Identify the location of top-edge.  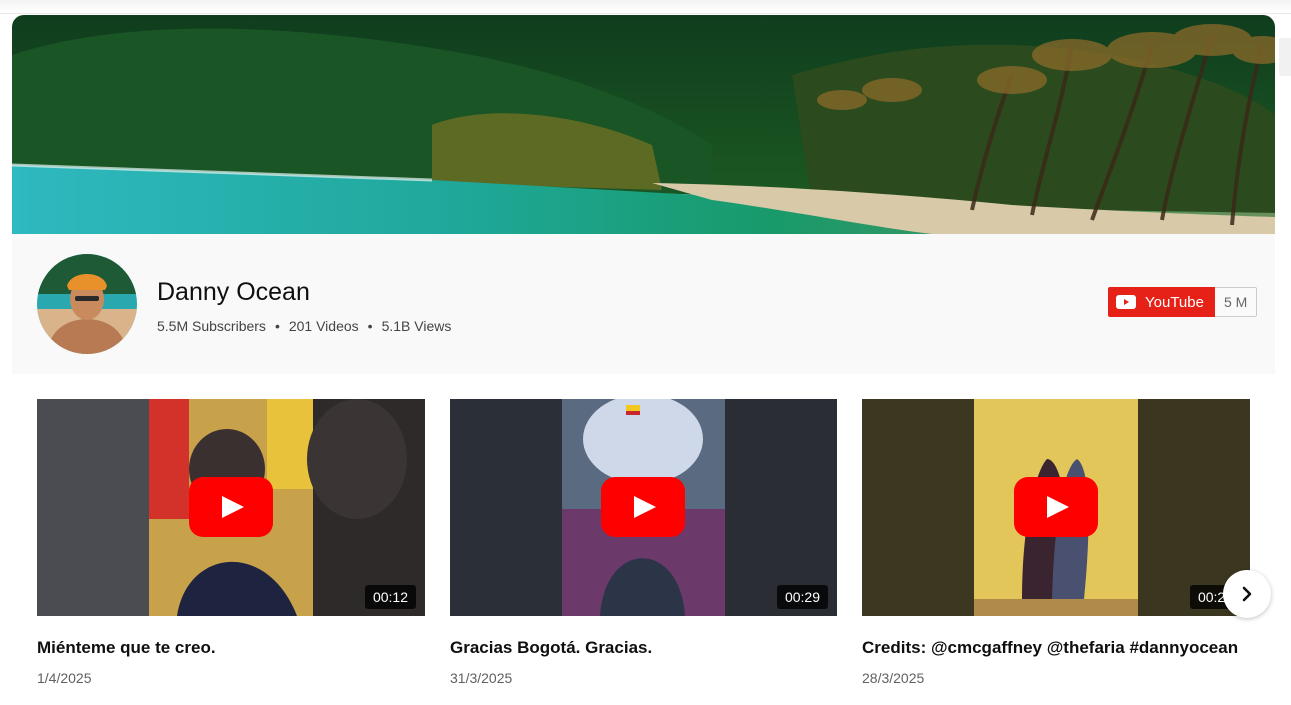
(645, 7).